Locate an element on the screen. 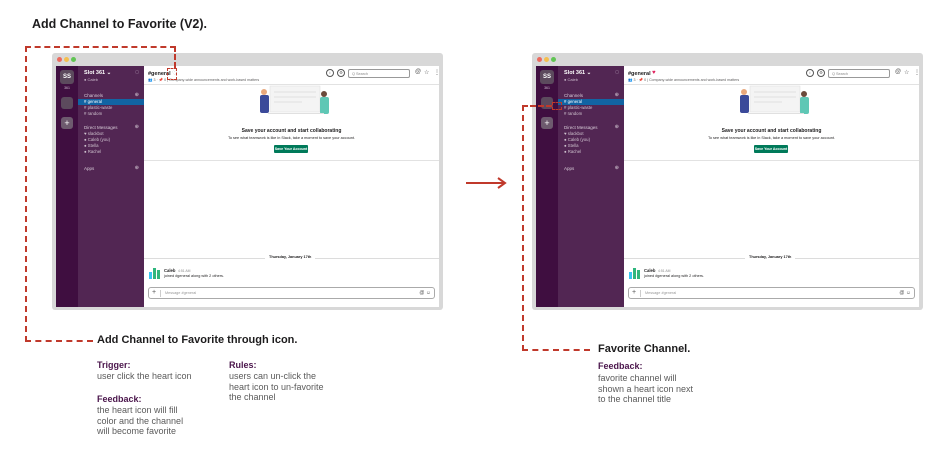 Image resolution: width=946 pixels, height=462 pixels. workspace-sub: 361 is located at coordinates (547, 88).